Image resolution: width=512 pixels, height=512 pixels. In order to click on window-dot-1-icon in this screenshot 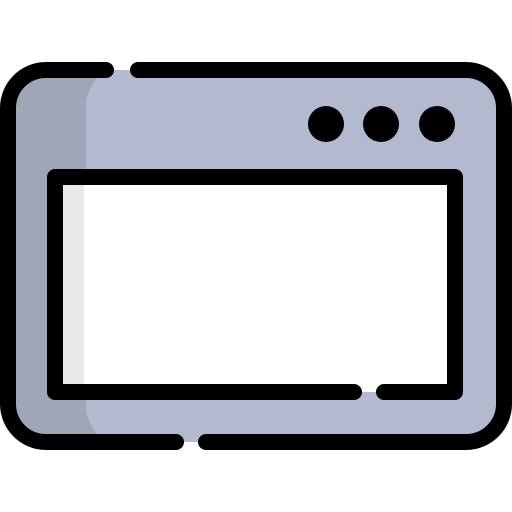, I will do `click(326, 124)`.